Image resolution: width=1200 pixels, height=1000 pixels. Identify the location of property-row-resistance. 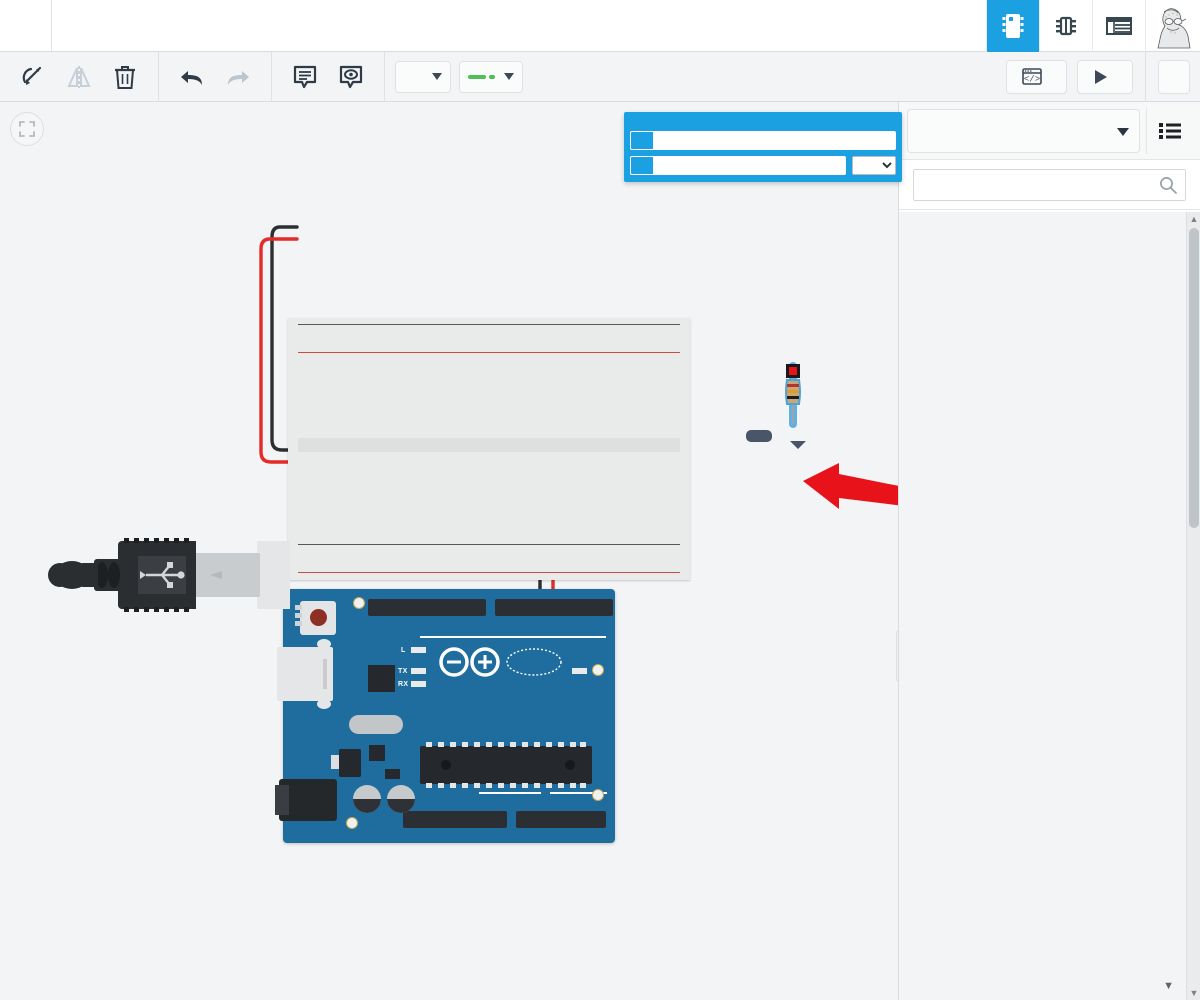
(738, 165).